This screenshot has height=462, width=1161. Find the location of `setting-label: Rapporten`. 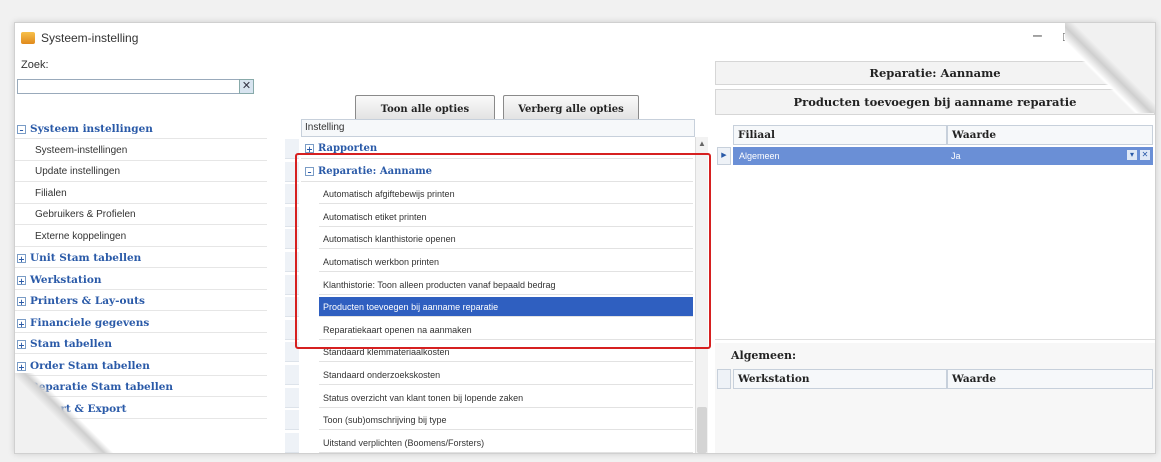

setting-label: Rapporten is located at coordinates (348, 148).